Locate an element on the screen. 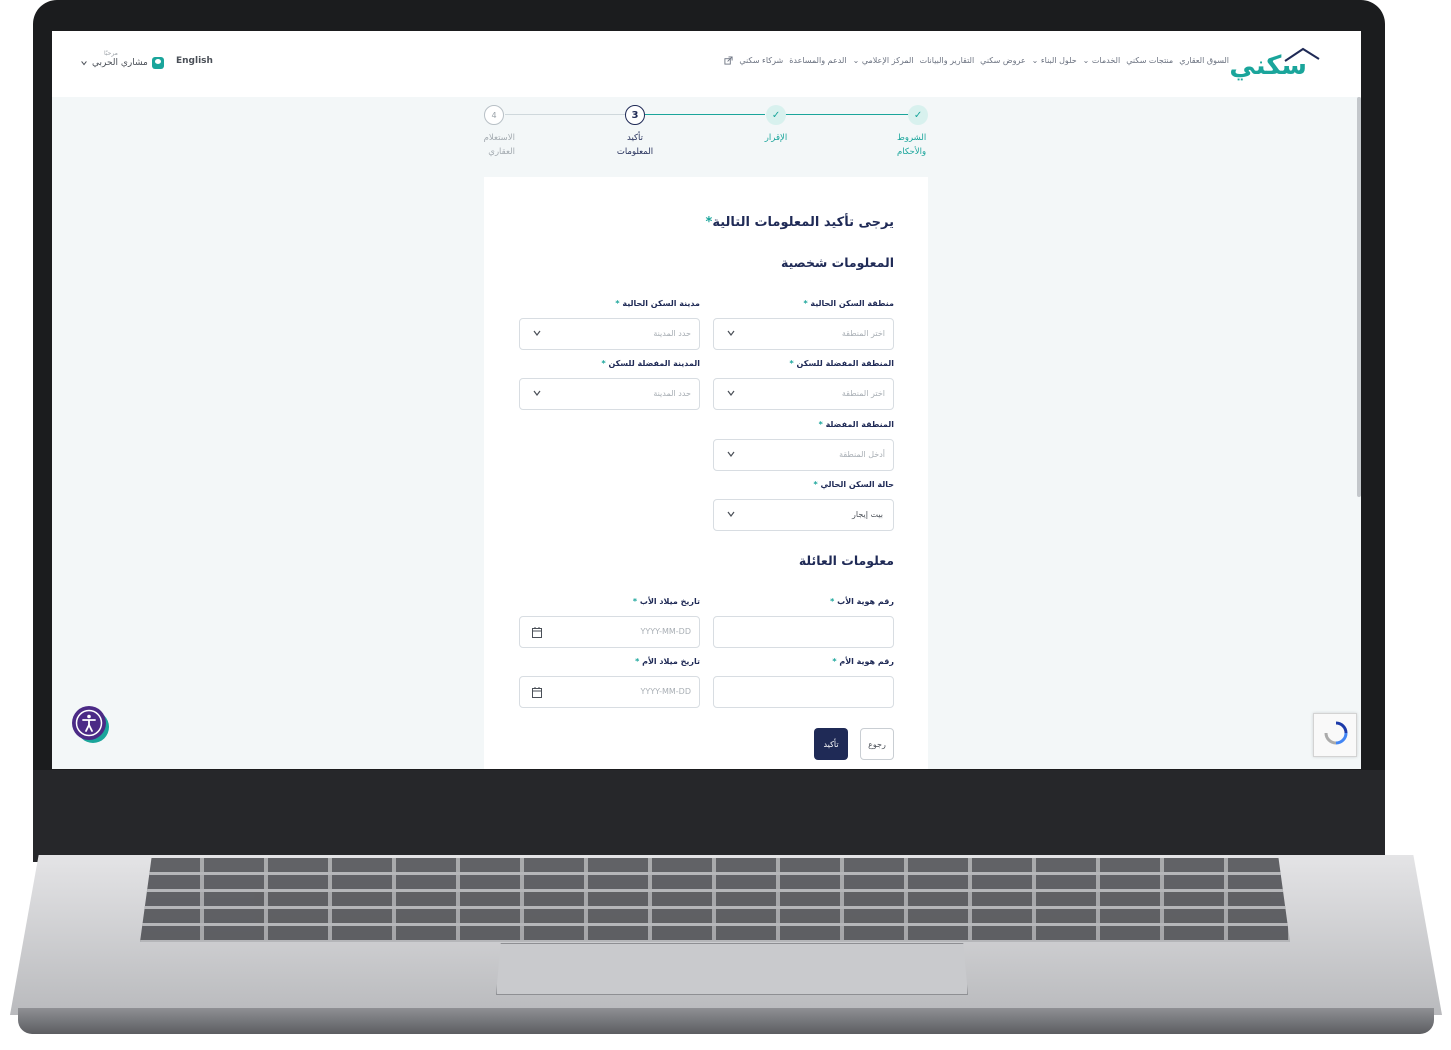  form-heading-text: يرجى تأكيد المعلومات التالية is located at coordinates (803, 222).